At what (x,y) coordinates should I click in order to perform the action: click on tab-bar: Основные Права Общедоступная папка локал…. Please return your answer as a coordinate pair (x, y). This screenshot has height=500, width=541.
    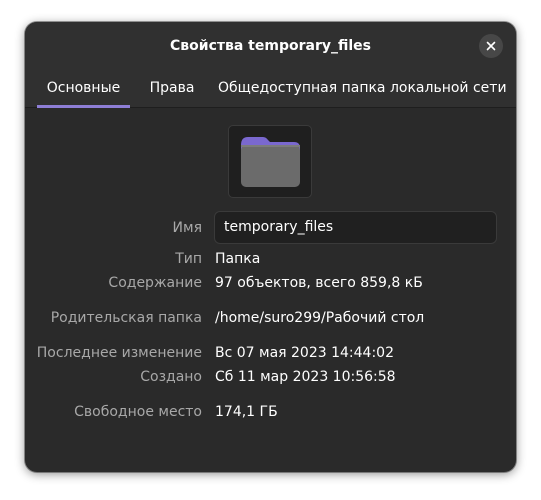
    Looking at the image, I should click on (270, 89).